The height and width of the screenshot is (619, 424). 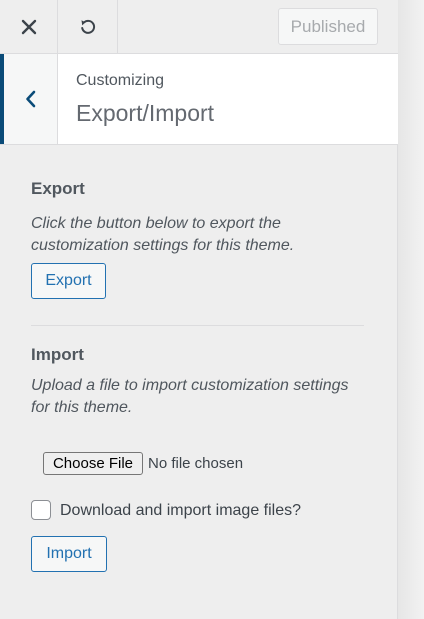 I want to click on import-images-label: Download and import image files?, so click(x=180, y=511).